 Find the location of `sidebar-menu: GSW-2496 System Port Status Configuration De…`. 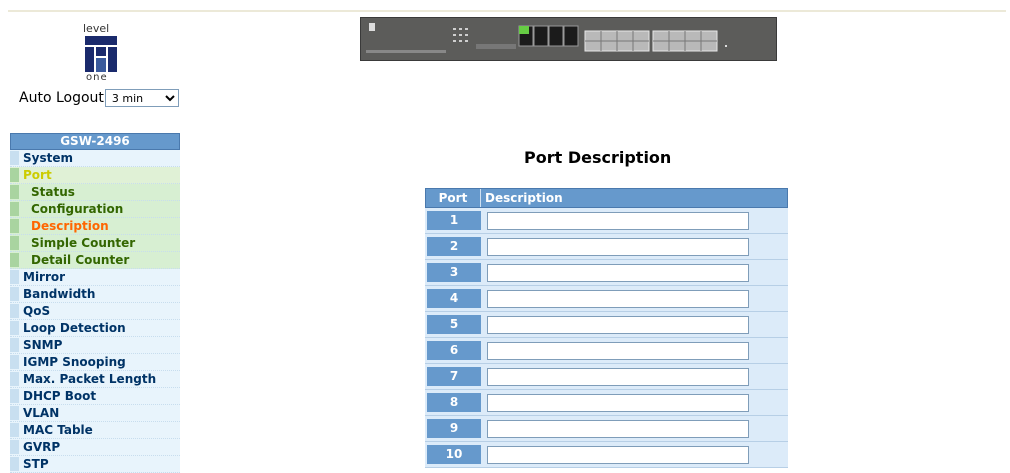

sidebar-menu: GSW-2496 System Port Status Configuration De… is located at coordinates (95, 303).